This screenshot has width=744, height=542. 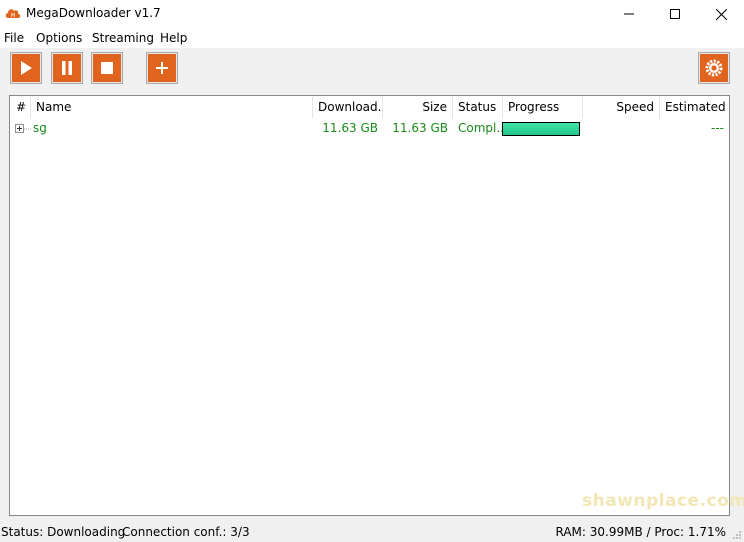 I want to click on close-button, so click(x=721, y=14).